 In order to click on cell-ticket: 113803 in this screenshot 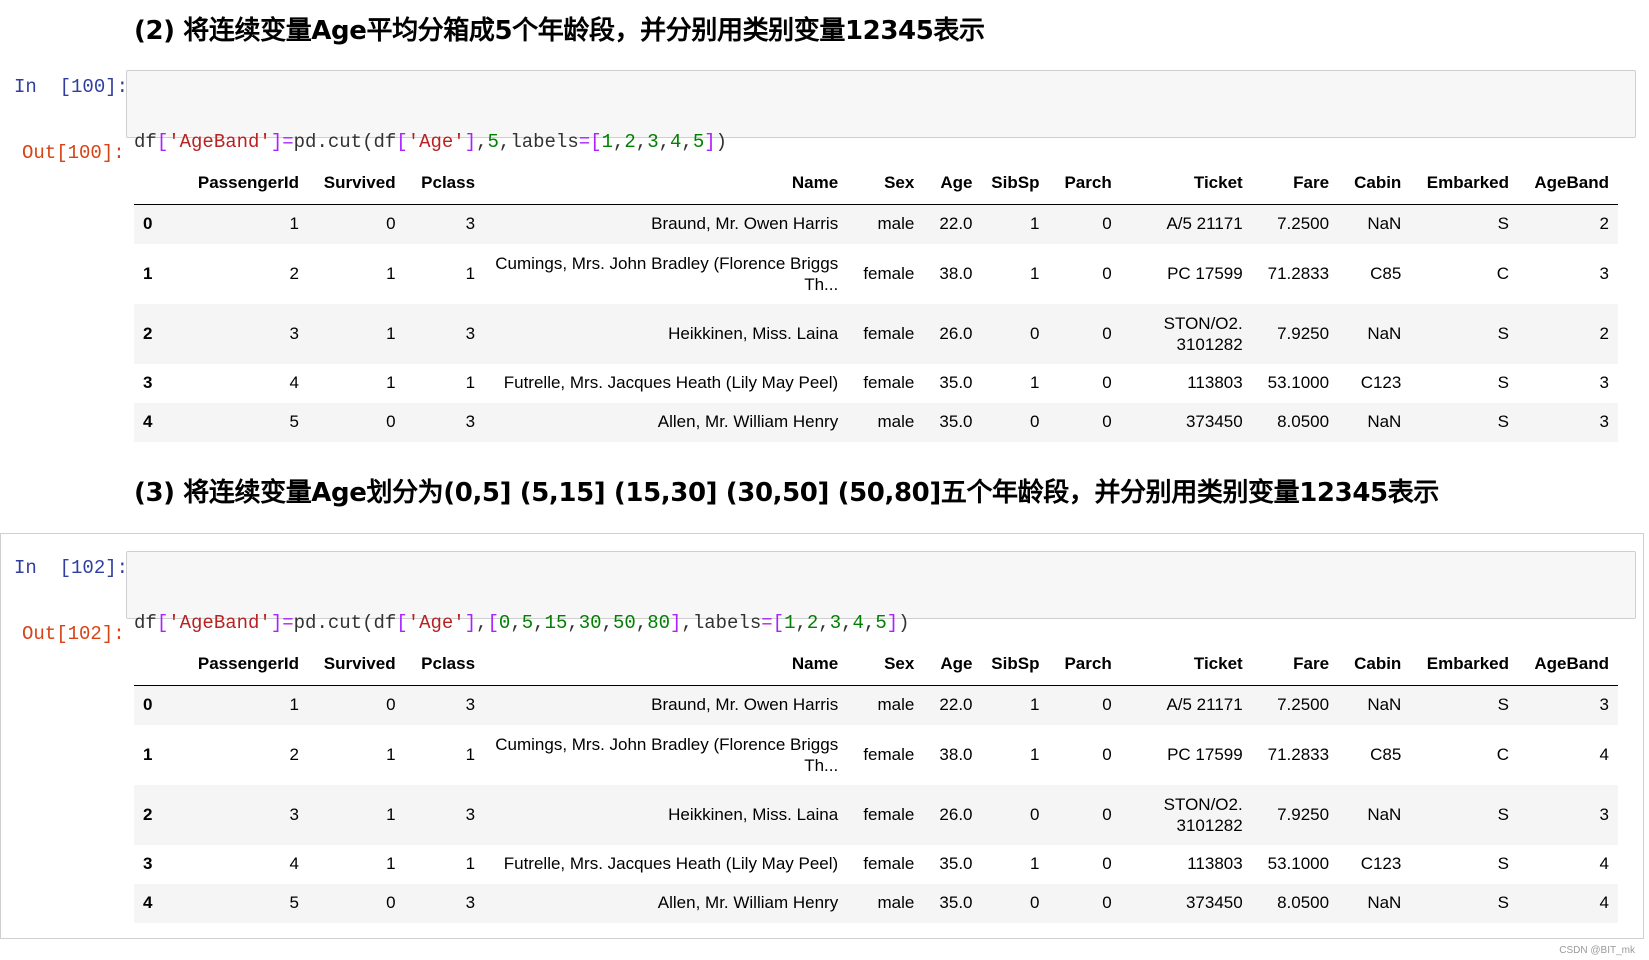, I will do `click(1215, 863)`.